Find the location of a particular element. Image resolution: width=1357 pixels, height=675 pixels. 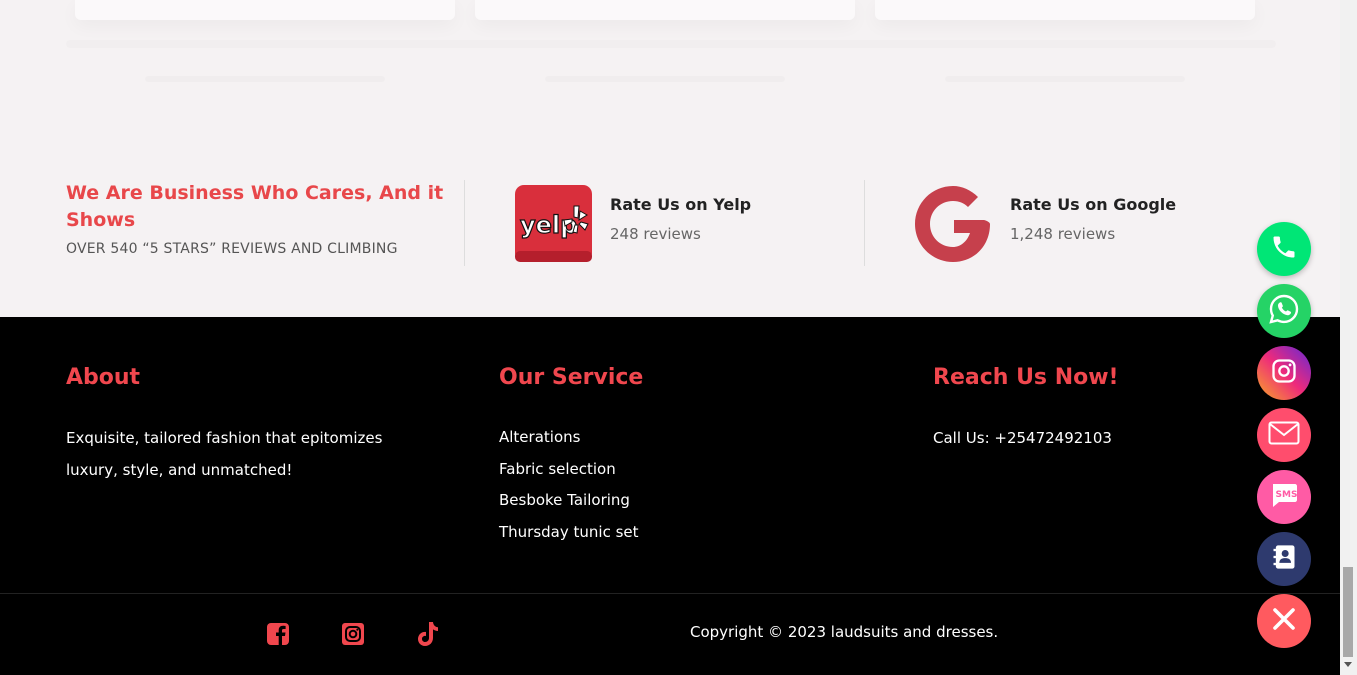

scroll-down-arrow-icon is located at coordinates (1348, 664).